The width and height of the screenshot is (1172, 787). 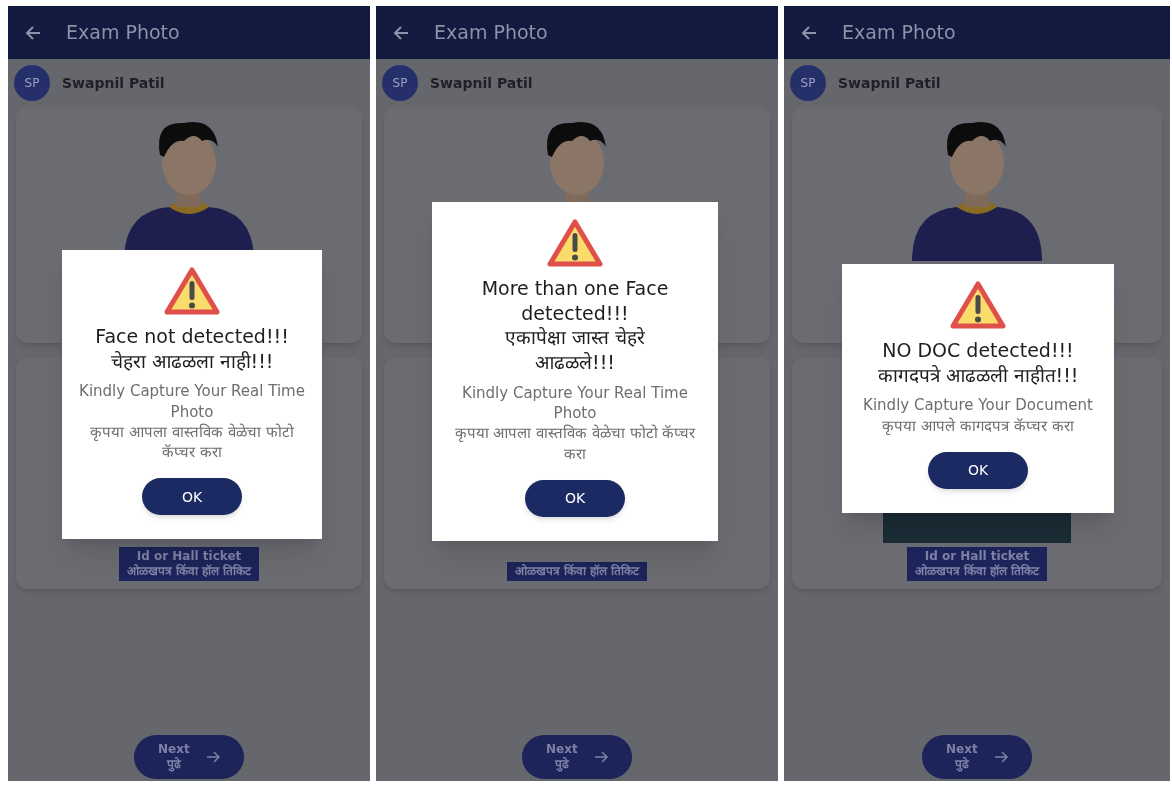 I want to click on alert-title: चेहरा आढळला नाही!!!, so click(x=192, y=361).